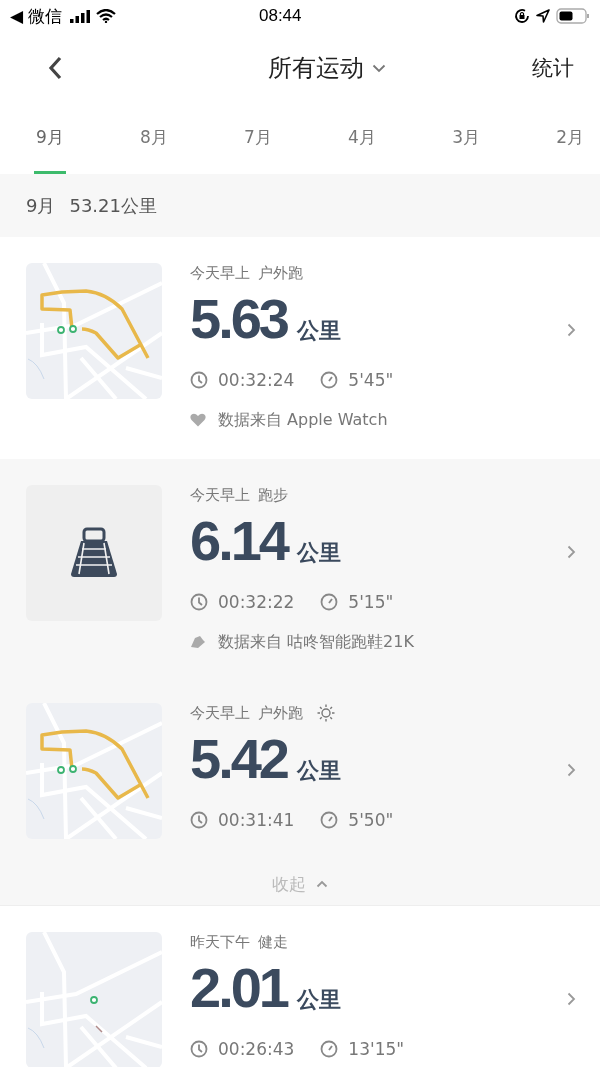 The height and width of the screenshot is (1067, 600). What do you see at coordinates (220, 942) in the screenshot?
I see `activity-time: 昨天下午` at bounding box center [220, 942].